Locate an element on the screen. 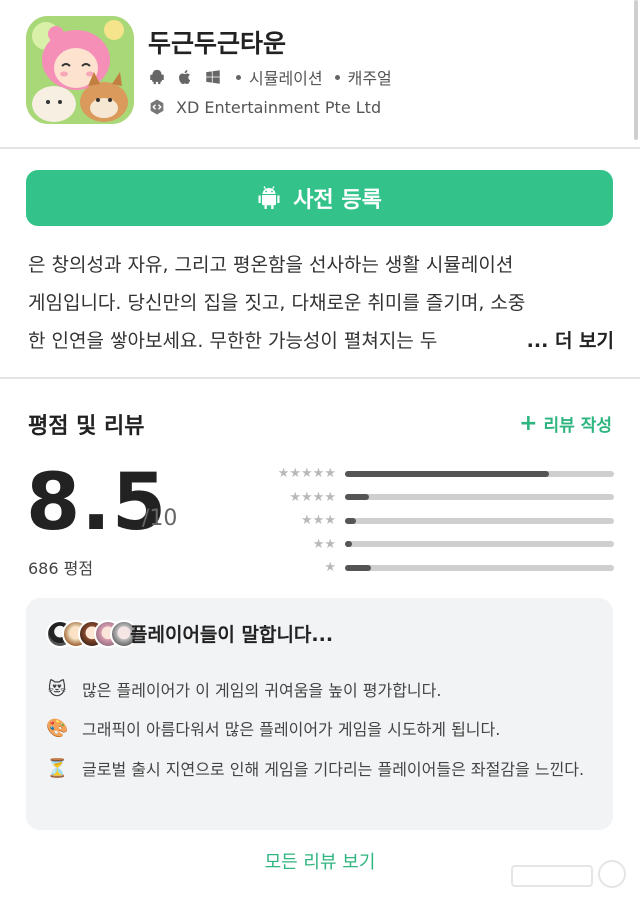 Image resolution: width=640 pixels, height=897 pixels. player-comment-text: 그래픽이 아름다워서 많은 플레이어가 게임을 시도하게 됩니다. is located at coordinates (291, 729).